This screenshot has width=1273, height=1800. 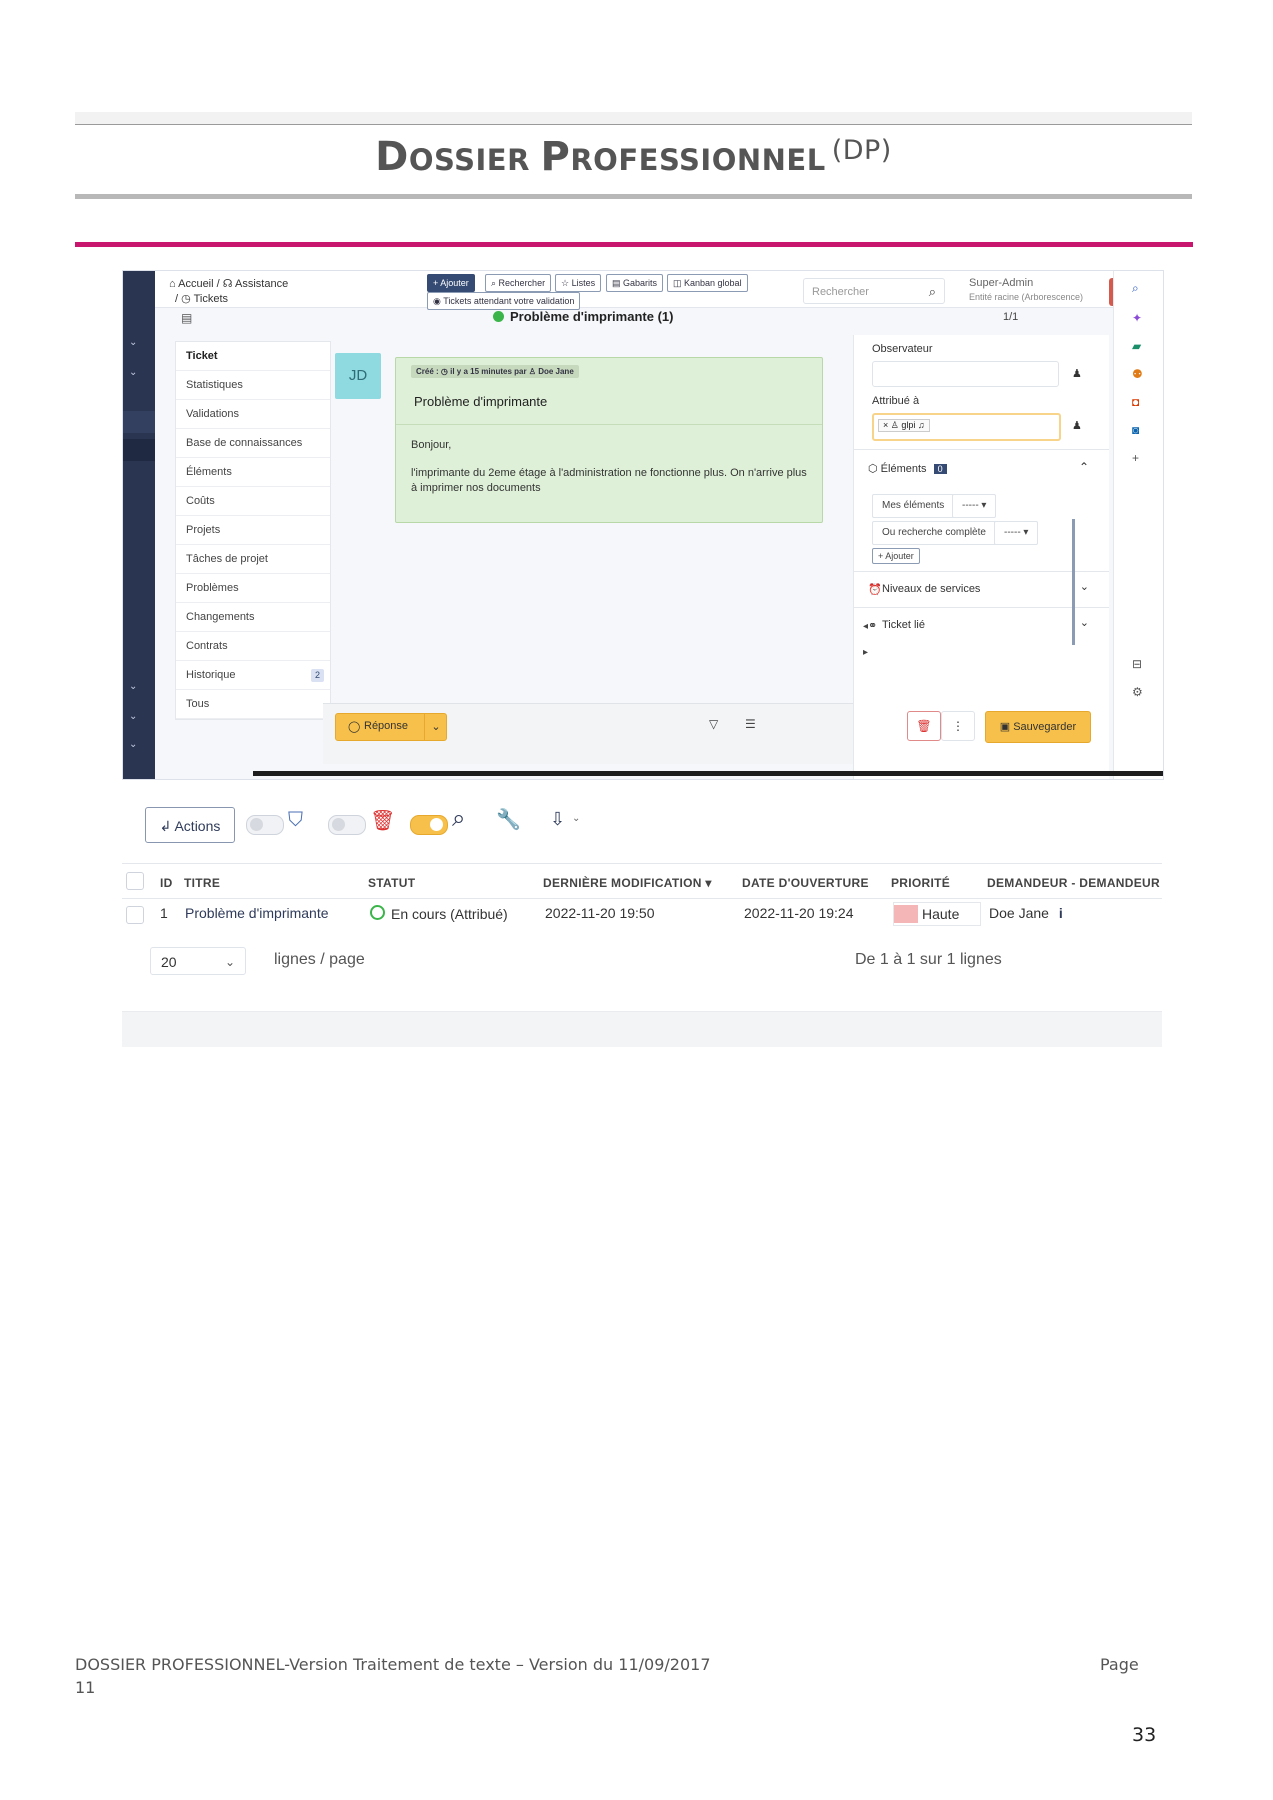 I want to click on list-check-icon: ☰, so click(x=750, y=724).